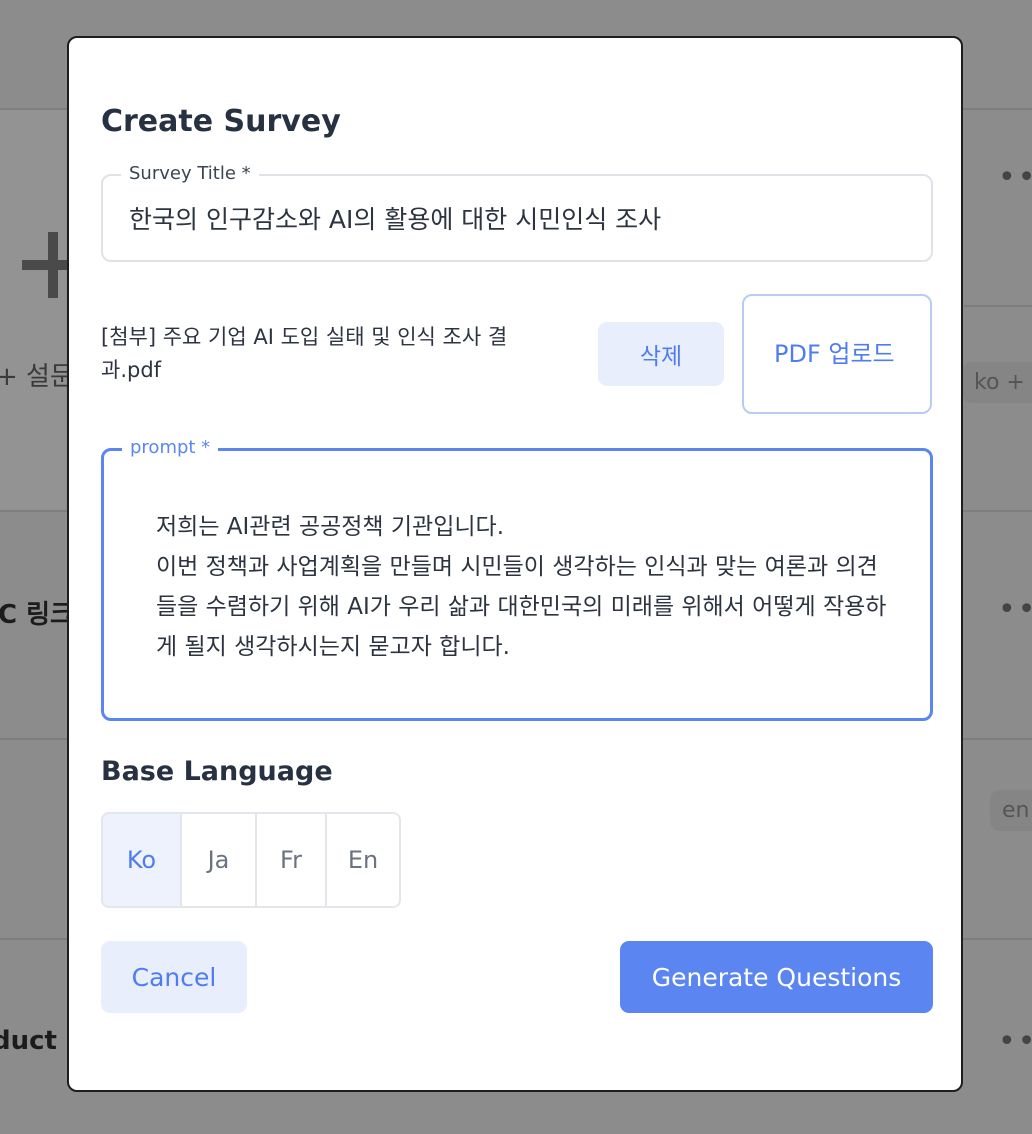 The height and width of the screenshot is (1134, 1032). What do you see at coordinates (776, 977) in the screenshot?
I see `generate-questions-button: Generate Questions` at bounding box center [776, 977].